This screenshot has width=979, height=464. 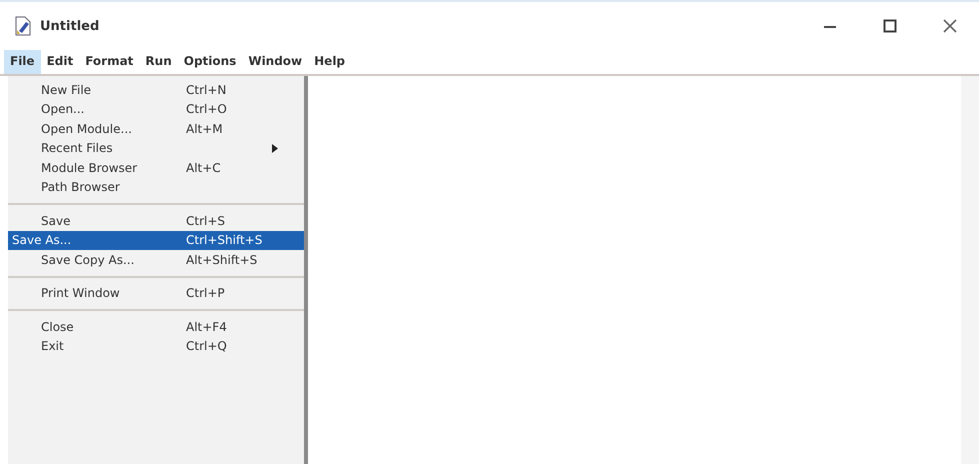 I want to click on menu-bar-item: Run, so click(x=158, y=62).